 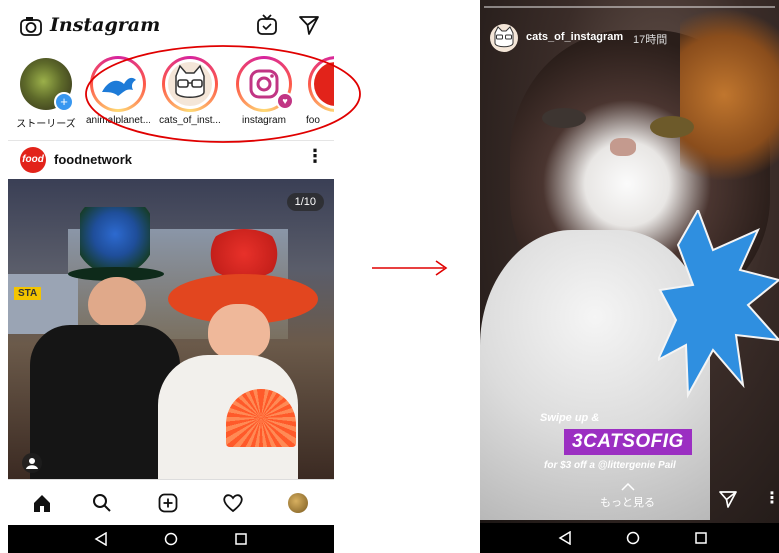 I want to click on system-nav-bar, so click(x=629, y=538).